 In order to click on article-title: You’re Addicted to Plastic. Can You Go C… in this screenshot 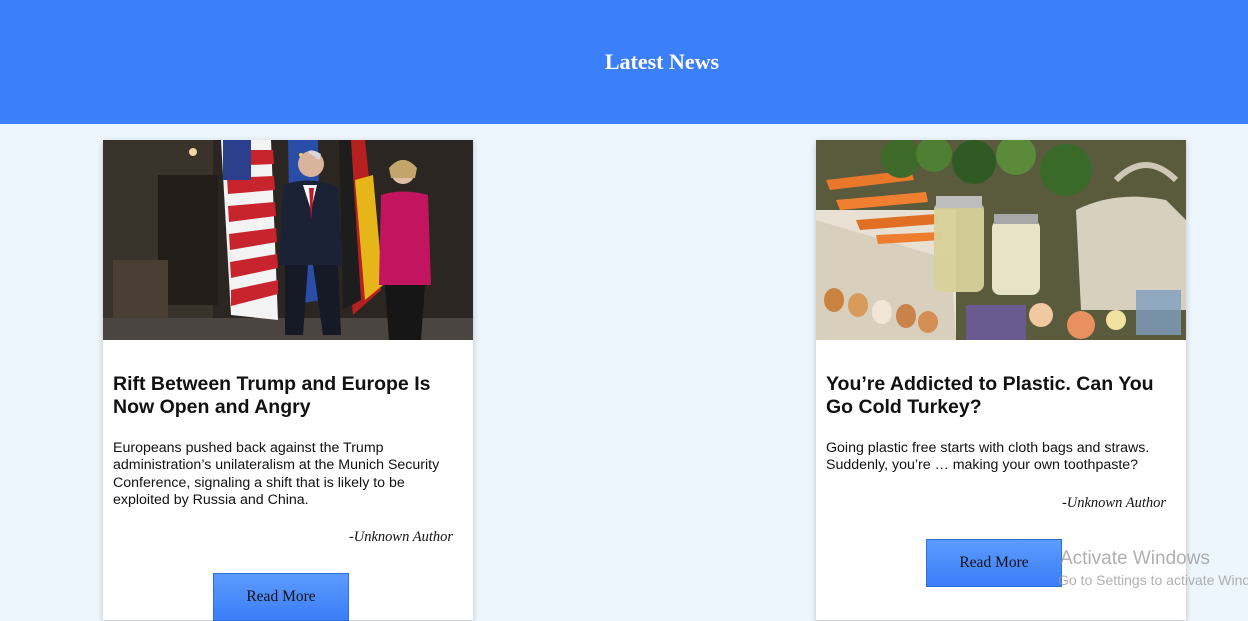, I will do `click(990, 395)`.